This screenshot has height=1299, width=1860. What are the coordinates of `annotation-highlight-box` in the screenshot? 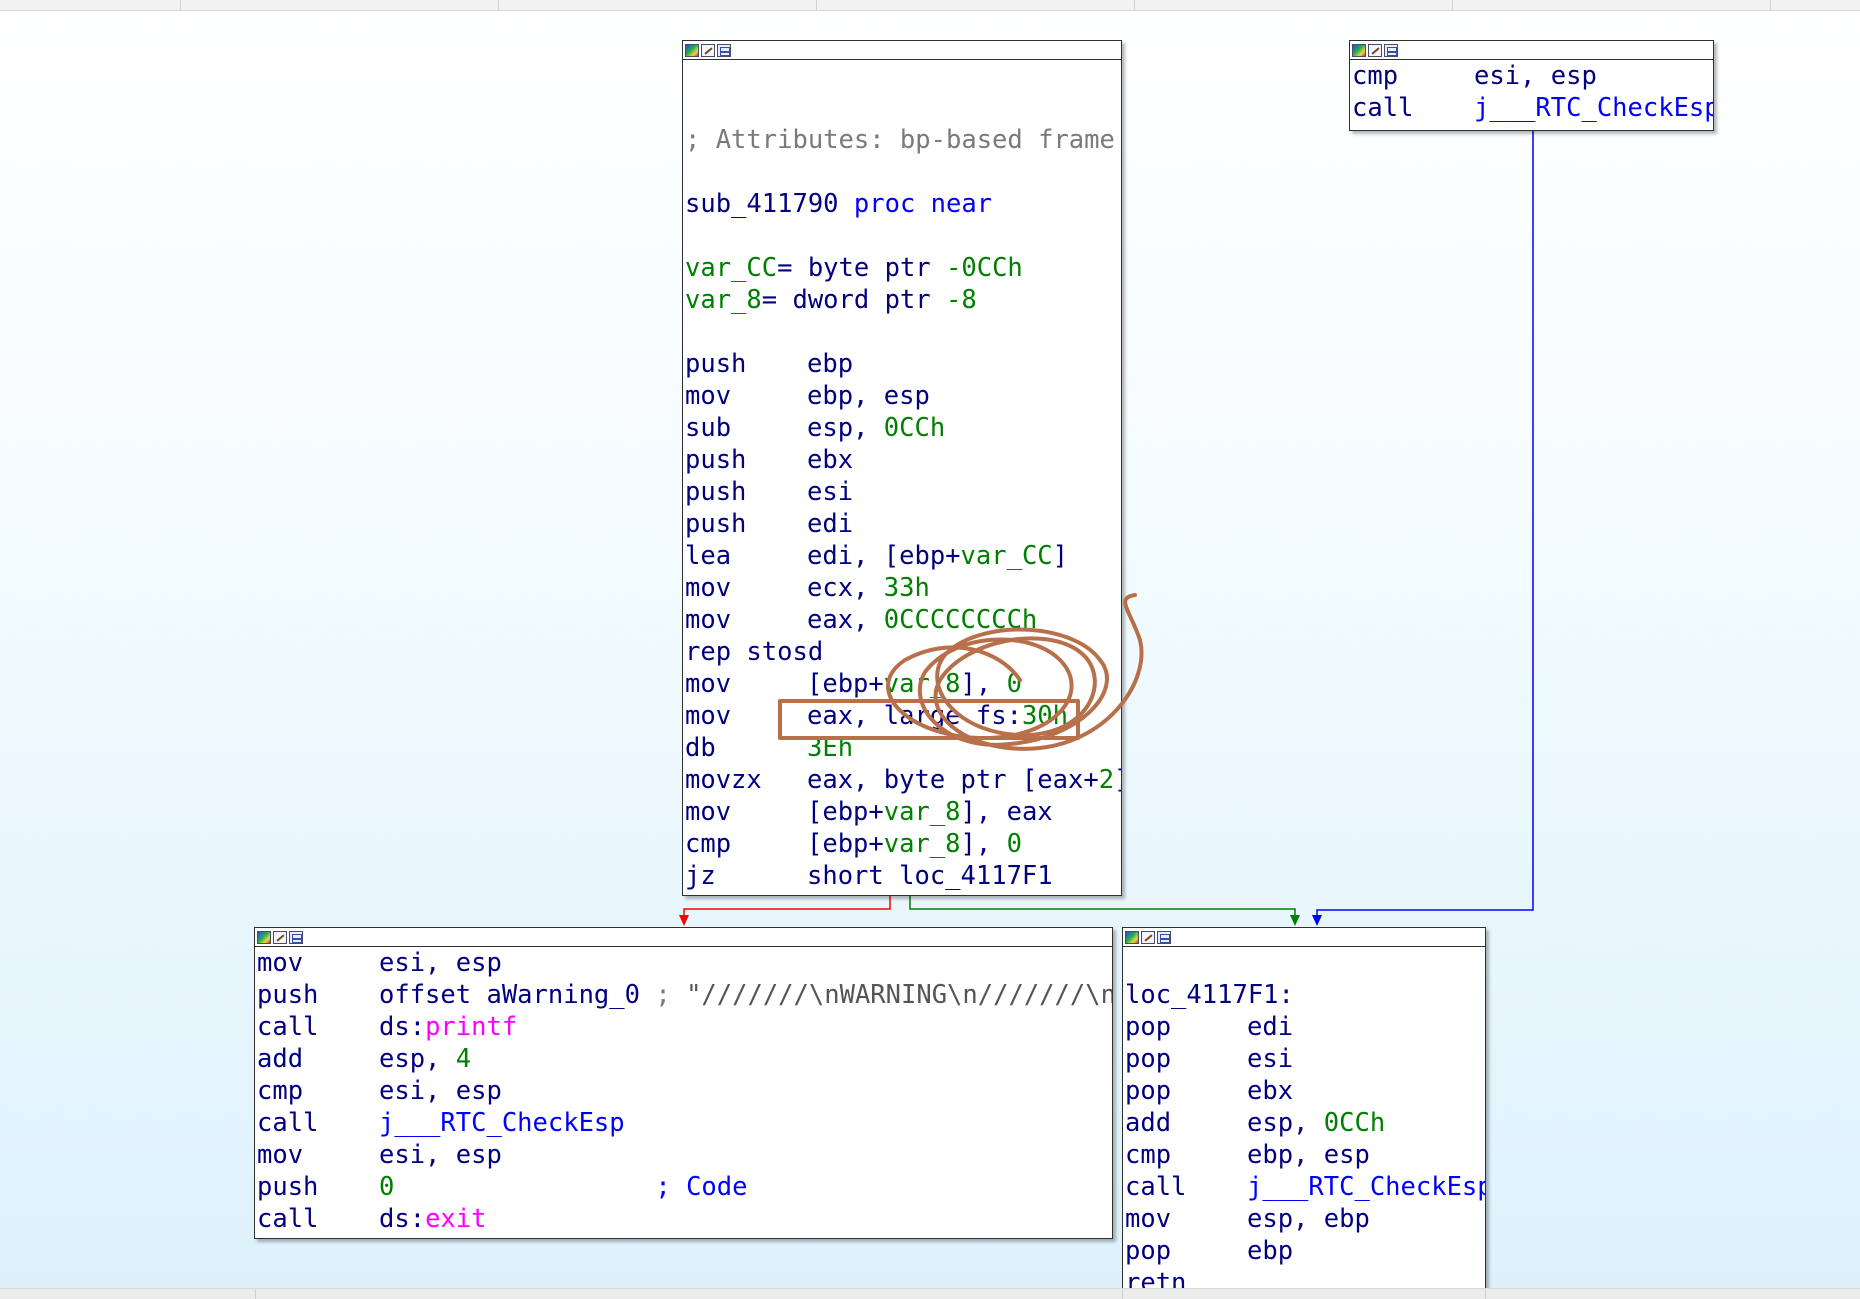 It's located at (929, 719).